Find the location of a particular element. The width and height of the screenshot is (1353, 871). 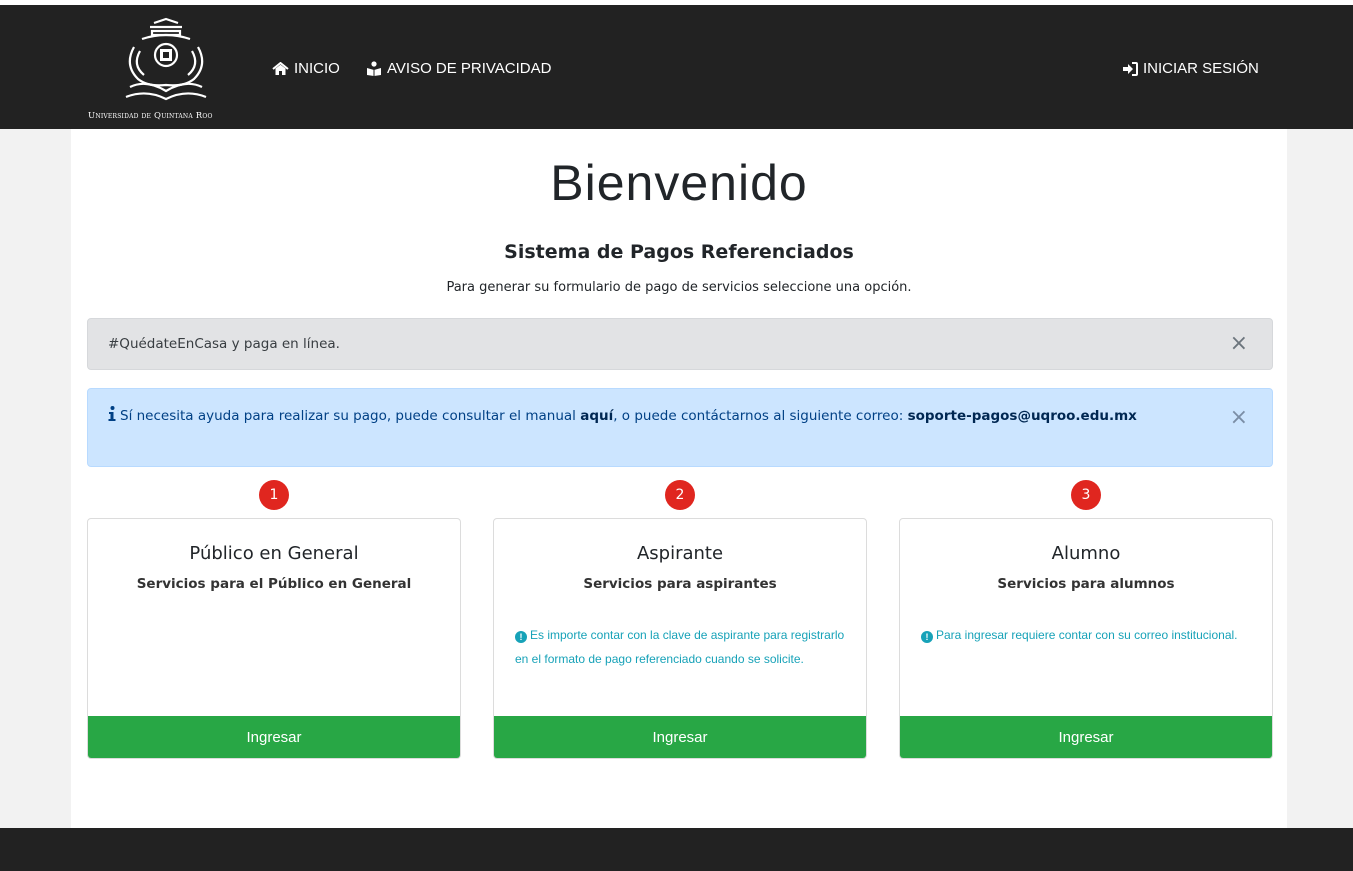

nav-inicio: INICIO is located at coordinates (306, 68).